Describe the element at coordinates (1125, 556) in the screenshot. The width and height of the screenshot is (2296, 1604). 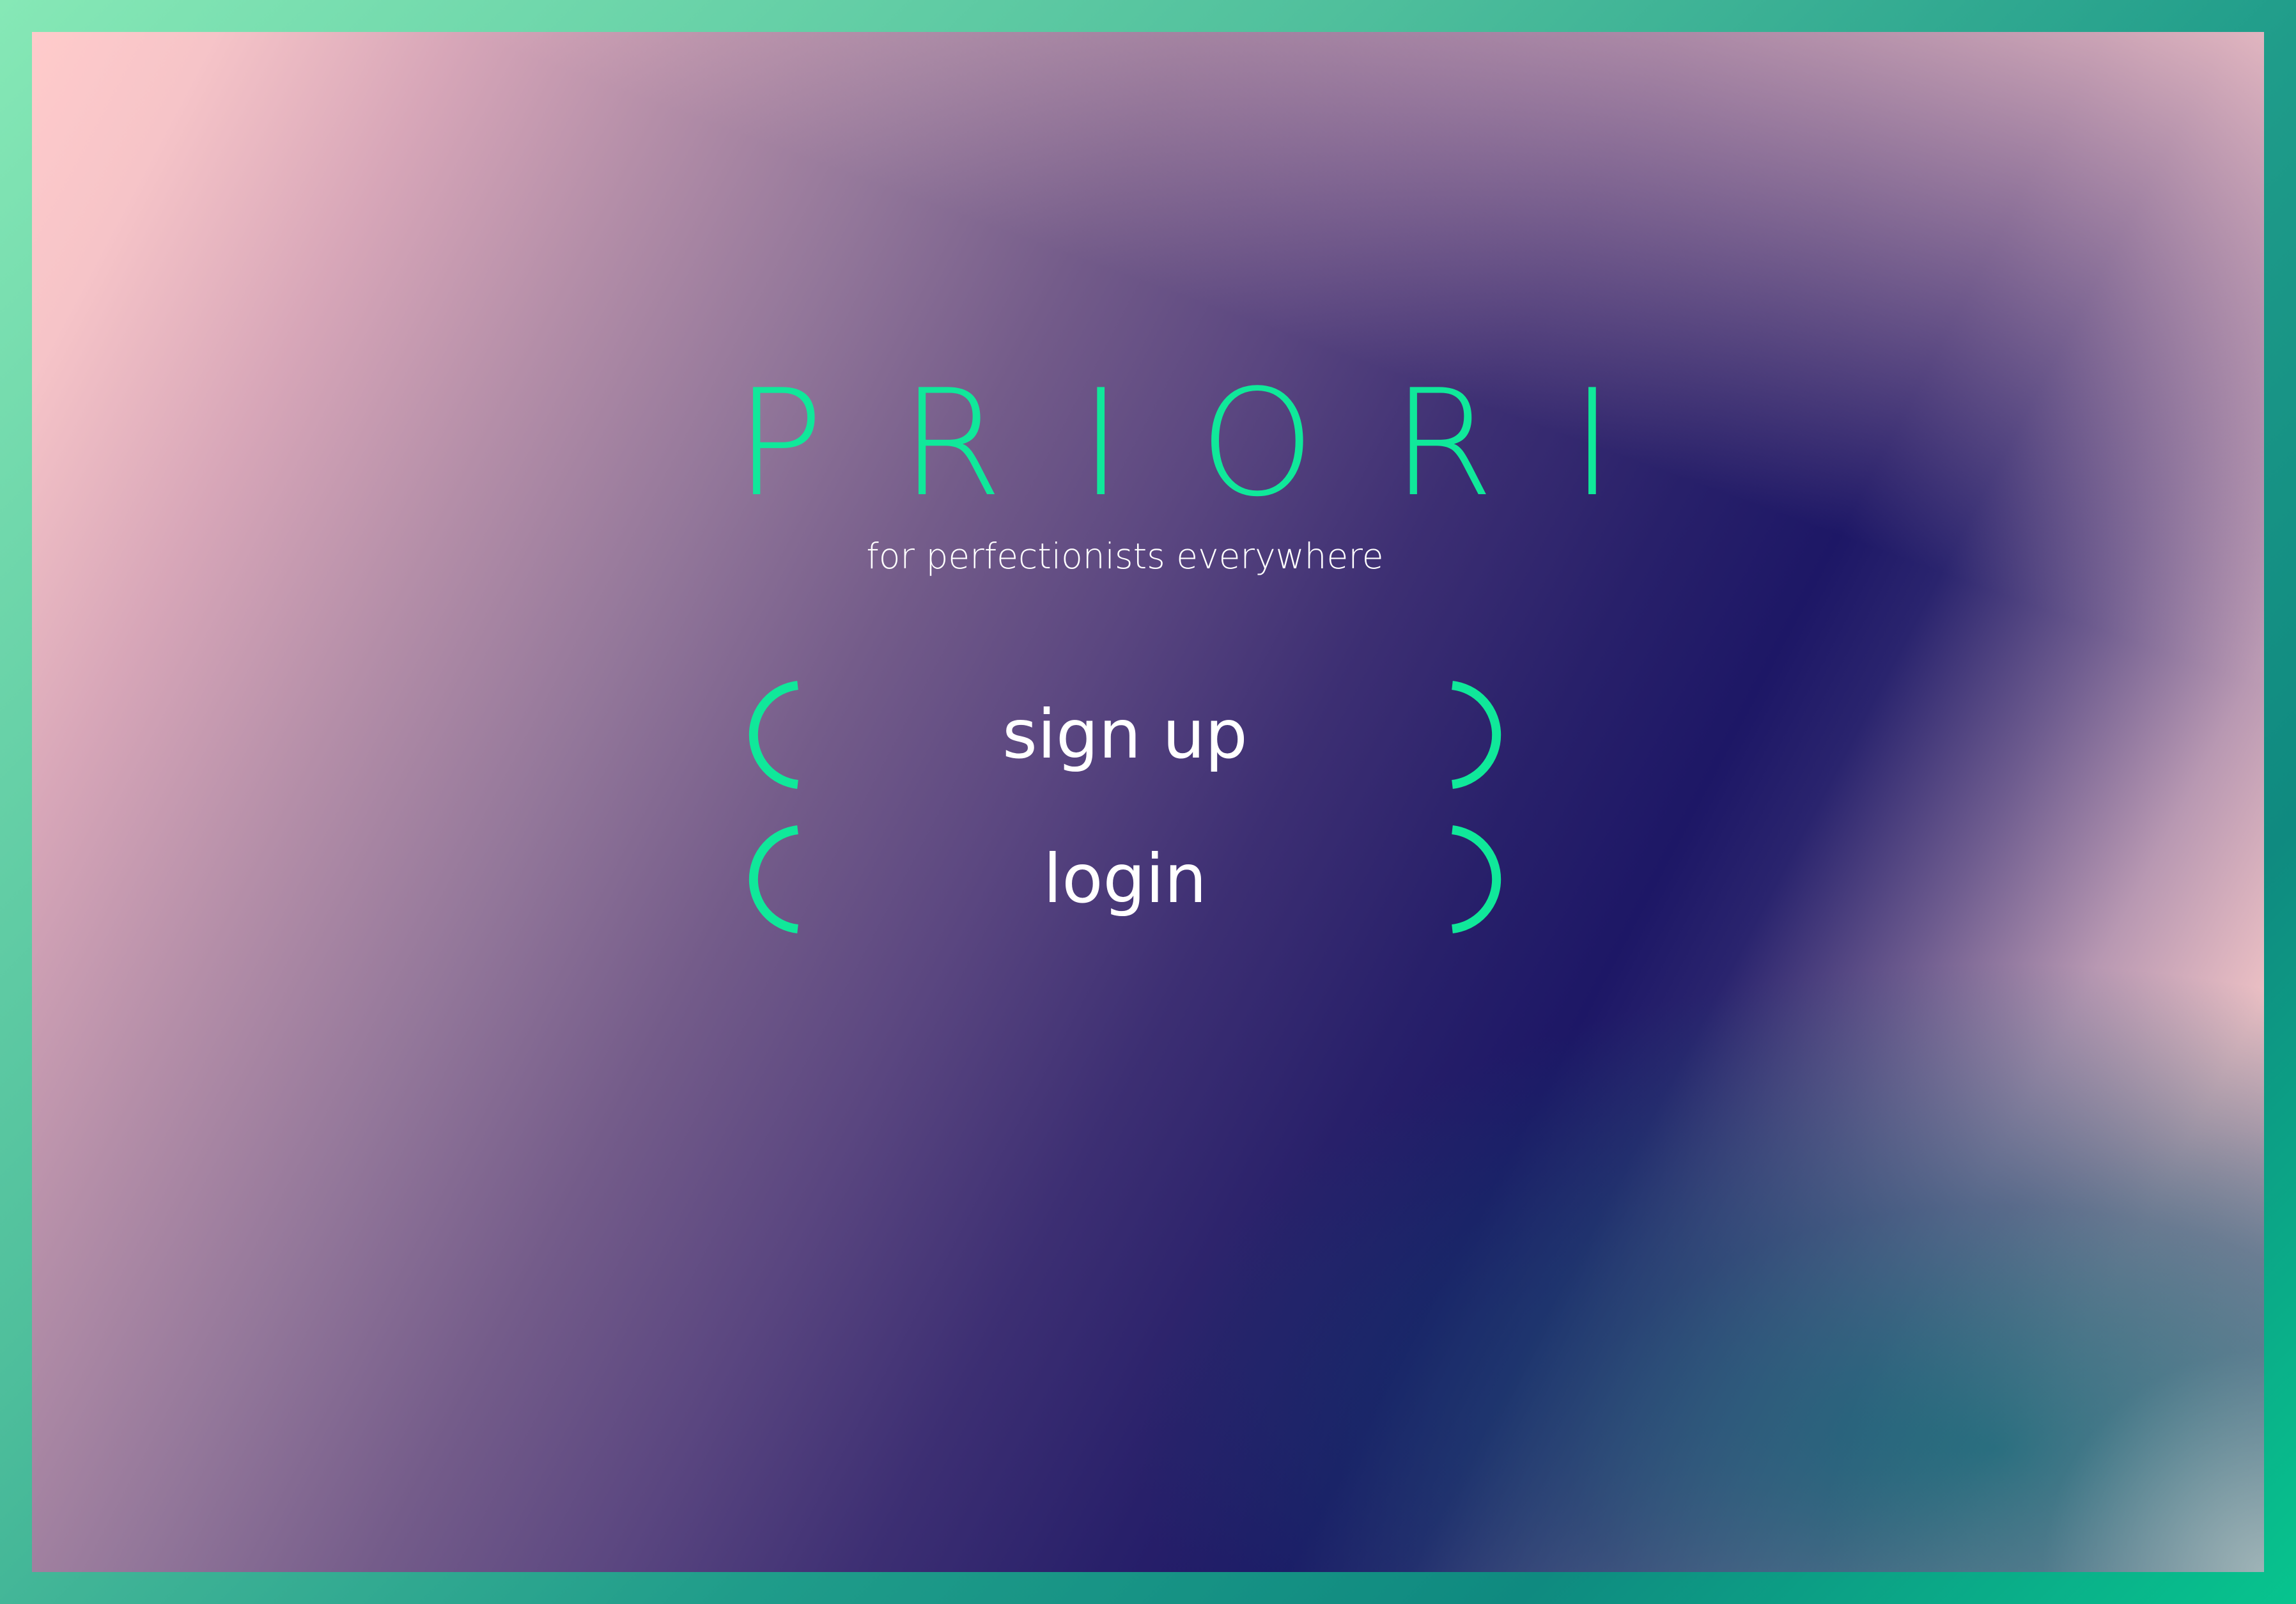
I see `app-tagline: for perfectionists everywhere` at that location.